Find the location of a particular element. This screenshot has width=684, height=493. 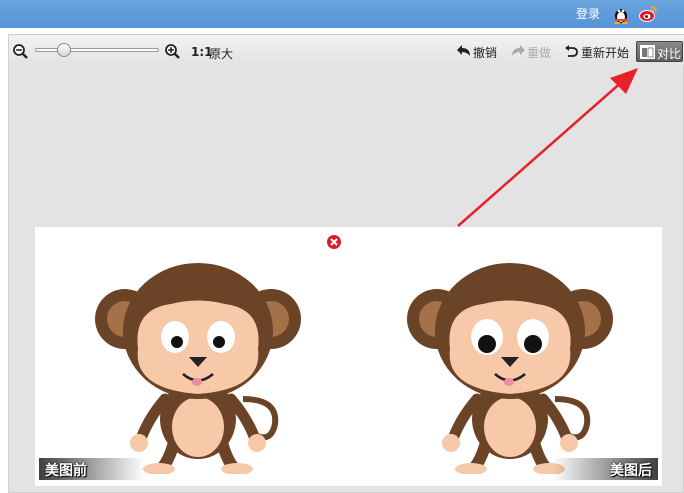

undo-button: 撤销 is located at coordinates (479, 52).